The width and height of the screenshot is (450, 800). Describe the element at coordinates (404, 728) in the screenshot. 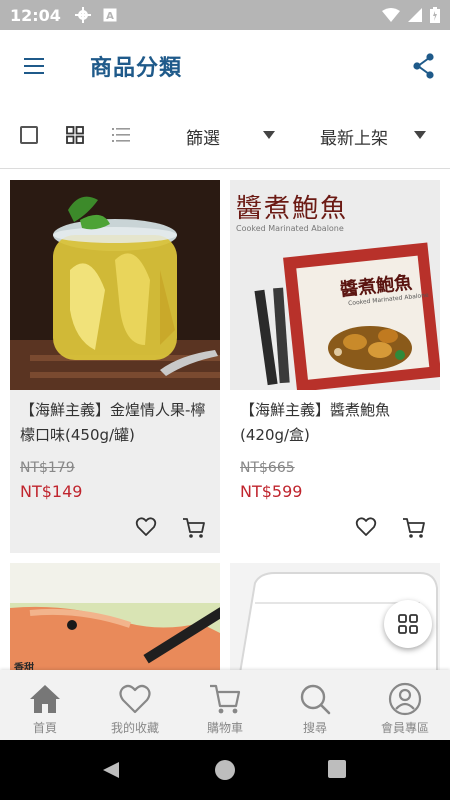

I see `nav-label: 會員專區` at that location.